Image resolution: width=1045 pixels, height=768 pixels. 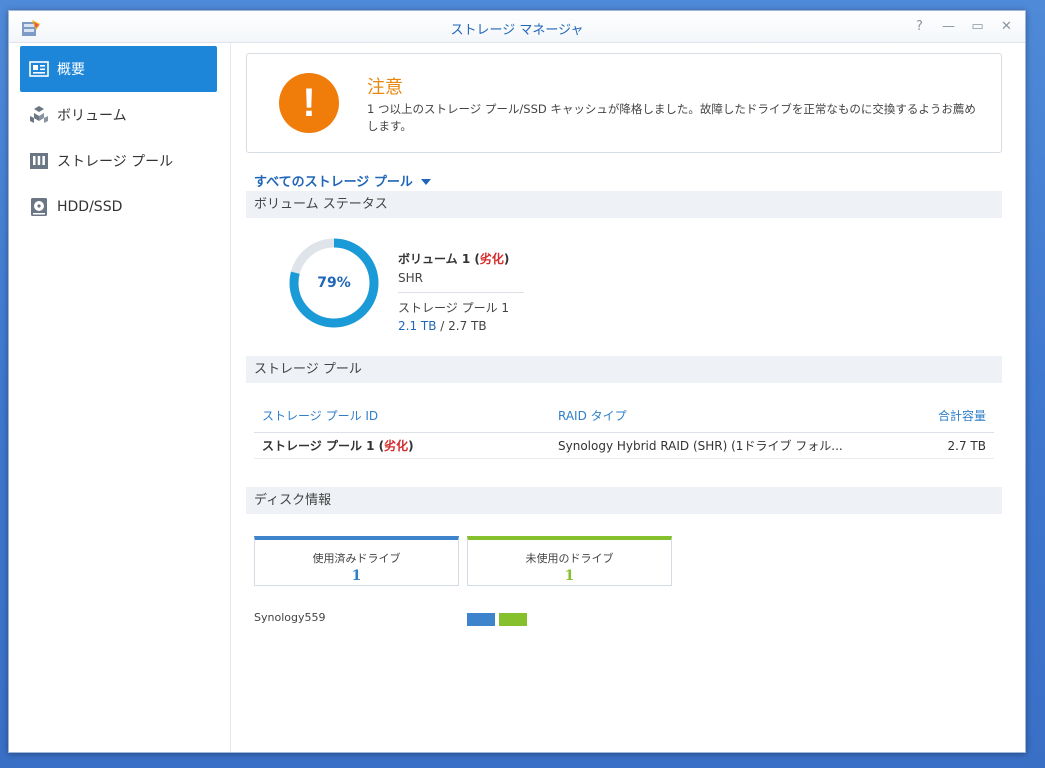 I want to click on sidebar-item-storage-pool: ストレージ プール, so click(x=118, y=161).